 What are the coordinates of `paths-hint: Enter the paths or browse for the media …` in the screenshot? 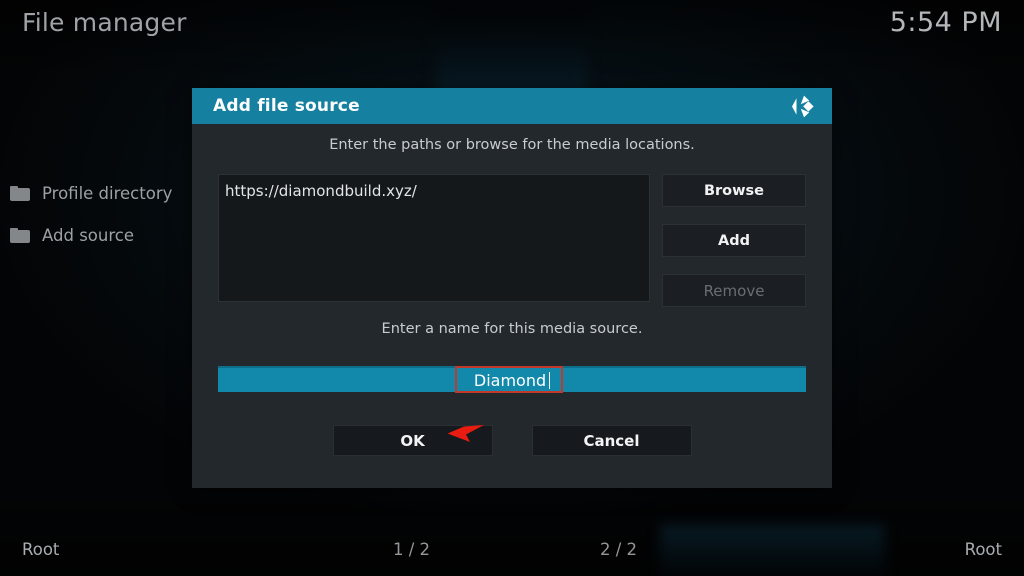 It's located at (512, 145).